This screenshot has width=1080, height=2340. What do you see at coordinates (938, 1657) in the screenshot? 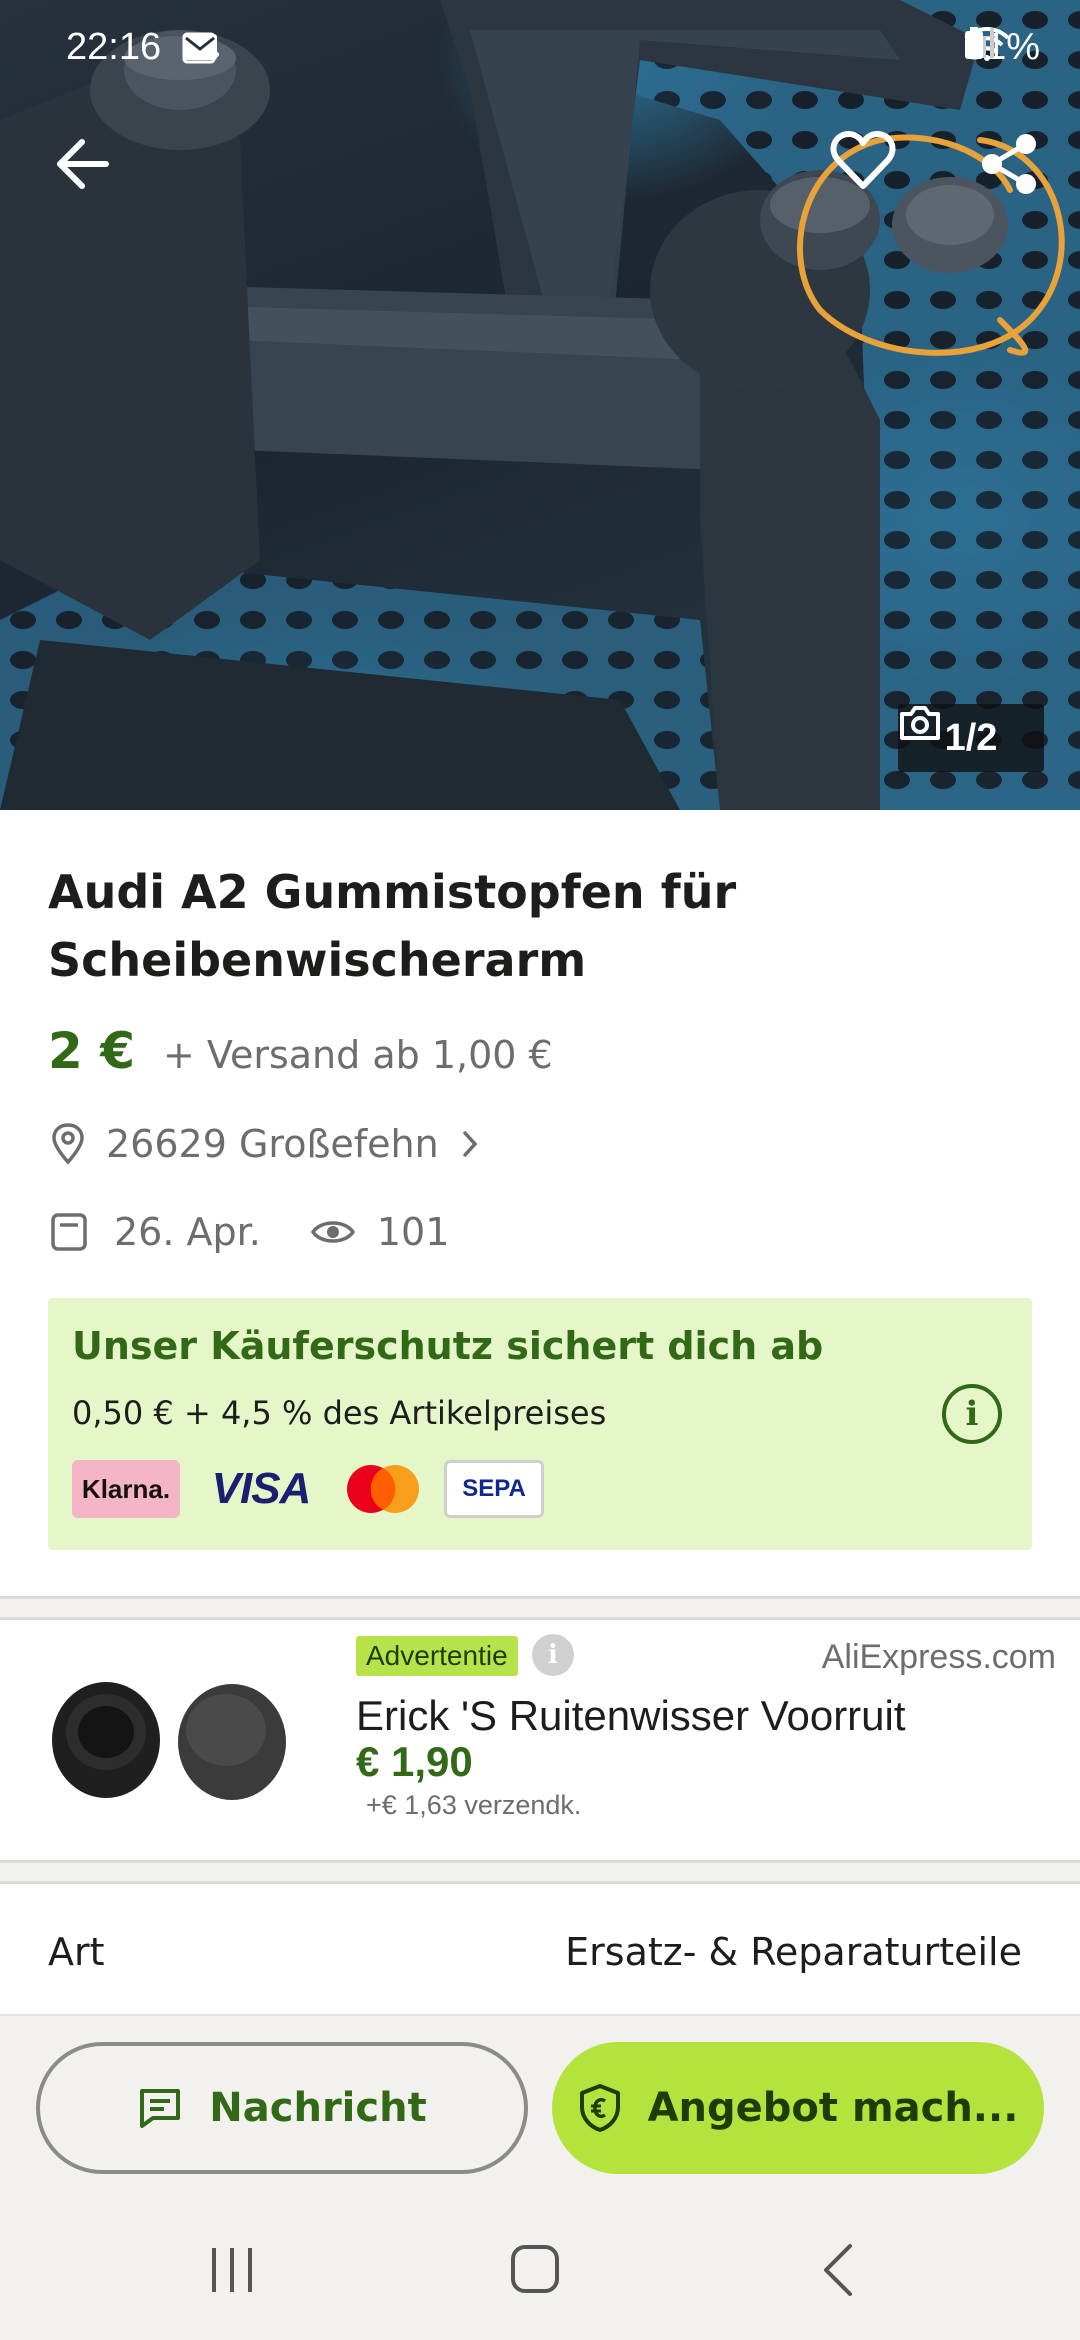
I see `ad-source: AliExpress.com` at bounding box center [938, 1657].